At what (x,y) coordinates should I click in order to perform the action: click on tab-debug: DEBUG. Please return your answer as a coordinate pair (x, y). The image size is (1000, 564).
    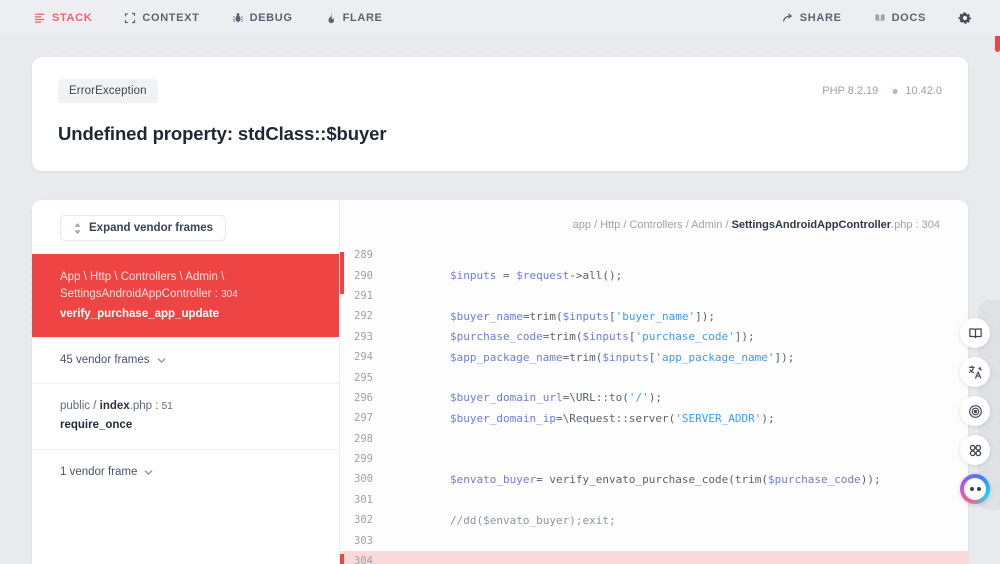
    Looking at the image, I should click on (262, 18).